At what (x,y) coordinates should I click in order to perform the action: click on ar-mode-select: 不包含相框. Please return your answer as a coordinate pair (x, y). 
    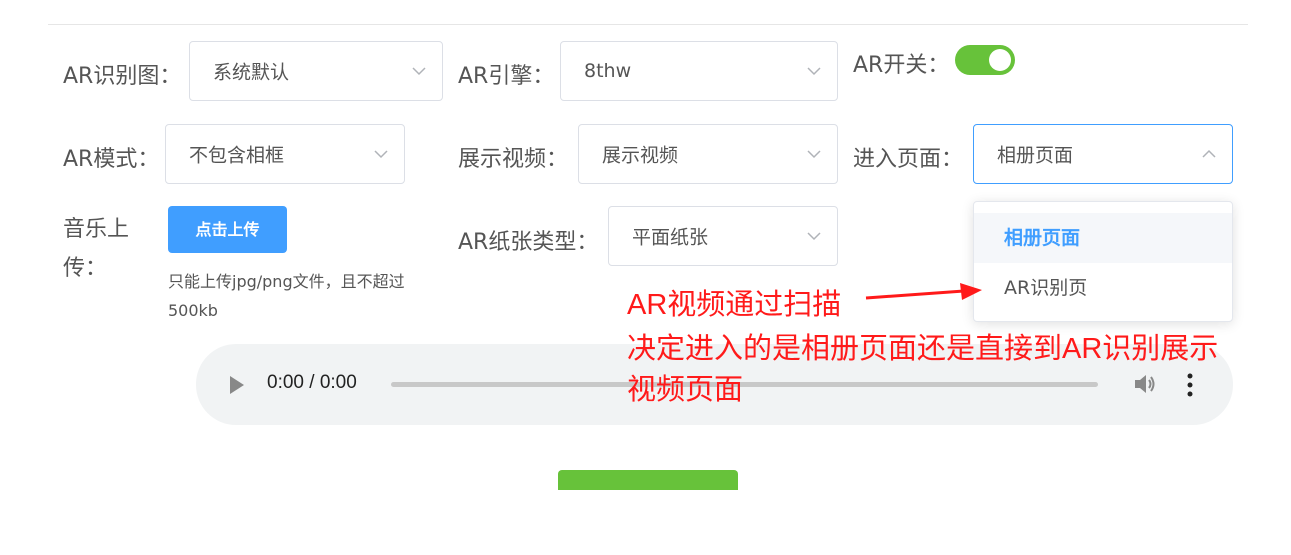
    Looking at the image, I should click on (285, 154).